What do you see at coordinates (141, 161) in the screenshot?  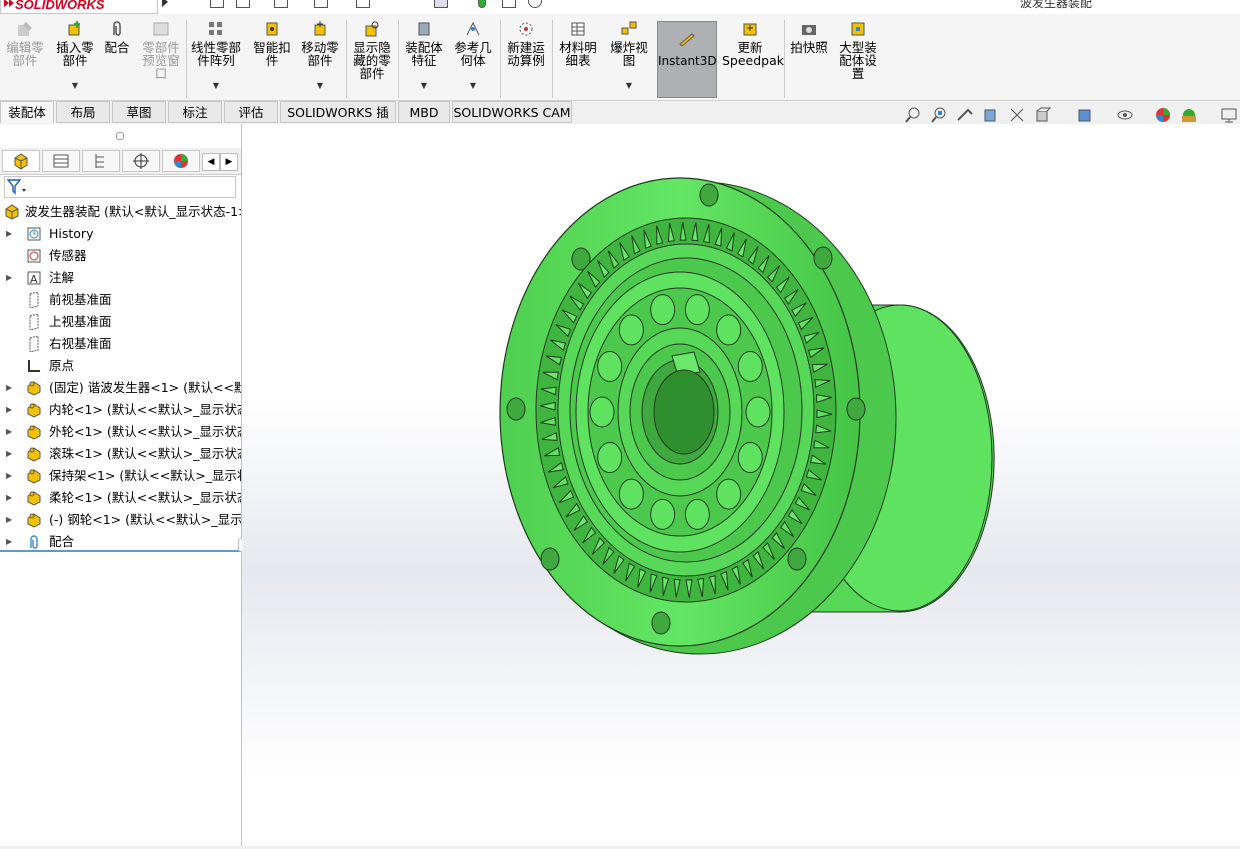 I see `tab-dimxpert` at bounding box center [141, 161].